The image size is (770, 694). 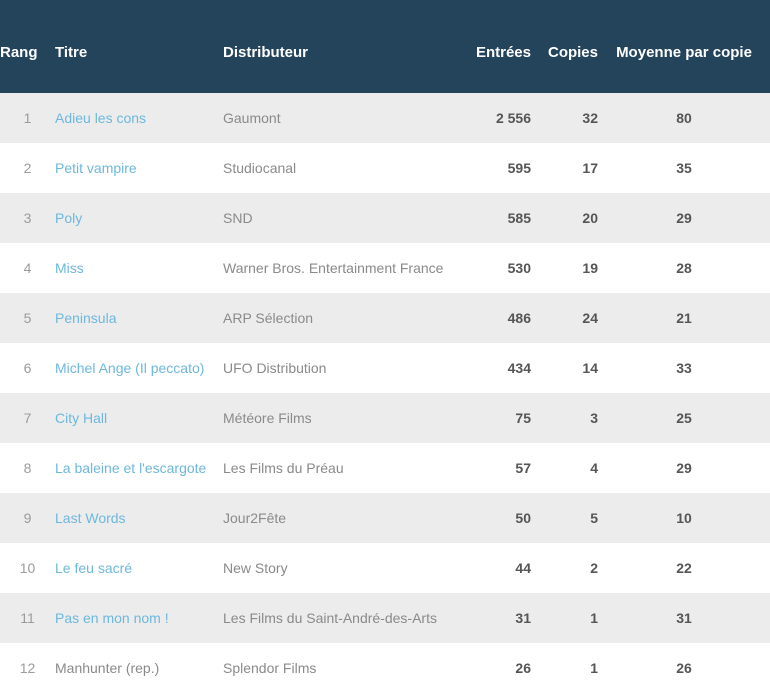 What do you see at coordinates (385, 518) in the screenshot?
I see `table-row: 9 Last Words Jour2Fête 50 5 10` at bounding box center [385, 518].